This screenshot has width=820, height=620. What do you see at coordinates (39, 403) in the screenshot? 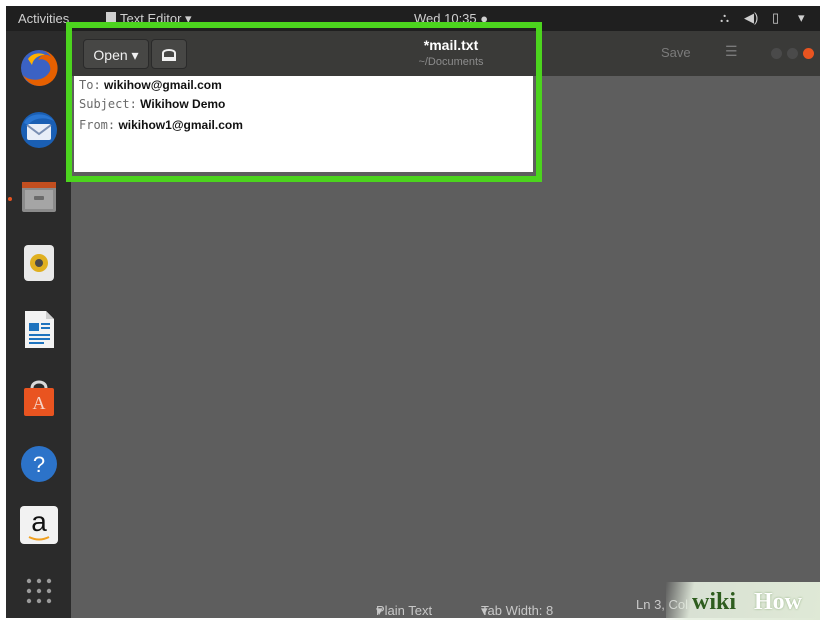
I see `svg-text: A` at bounding box center [39, 403].